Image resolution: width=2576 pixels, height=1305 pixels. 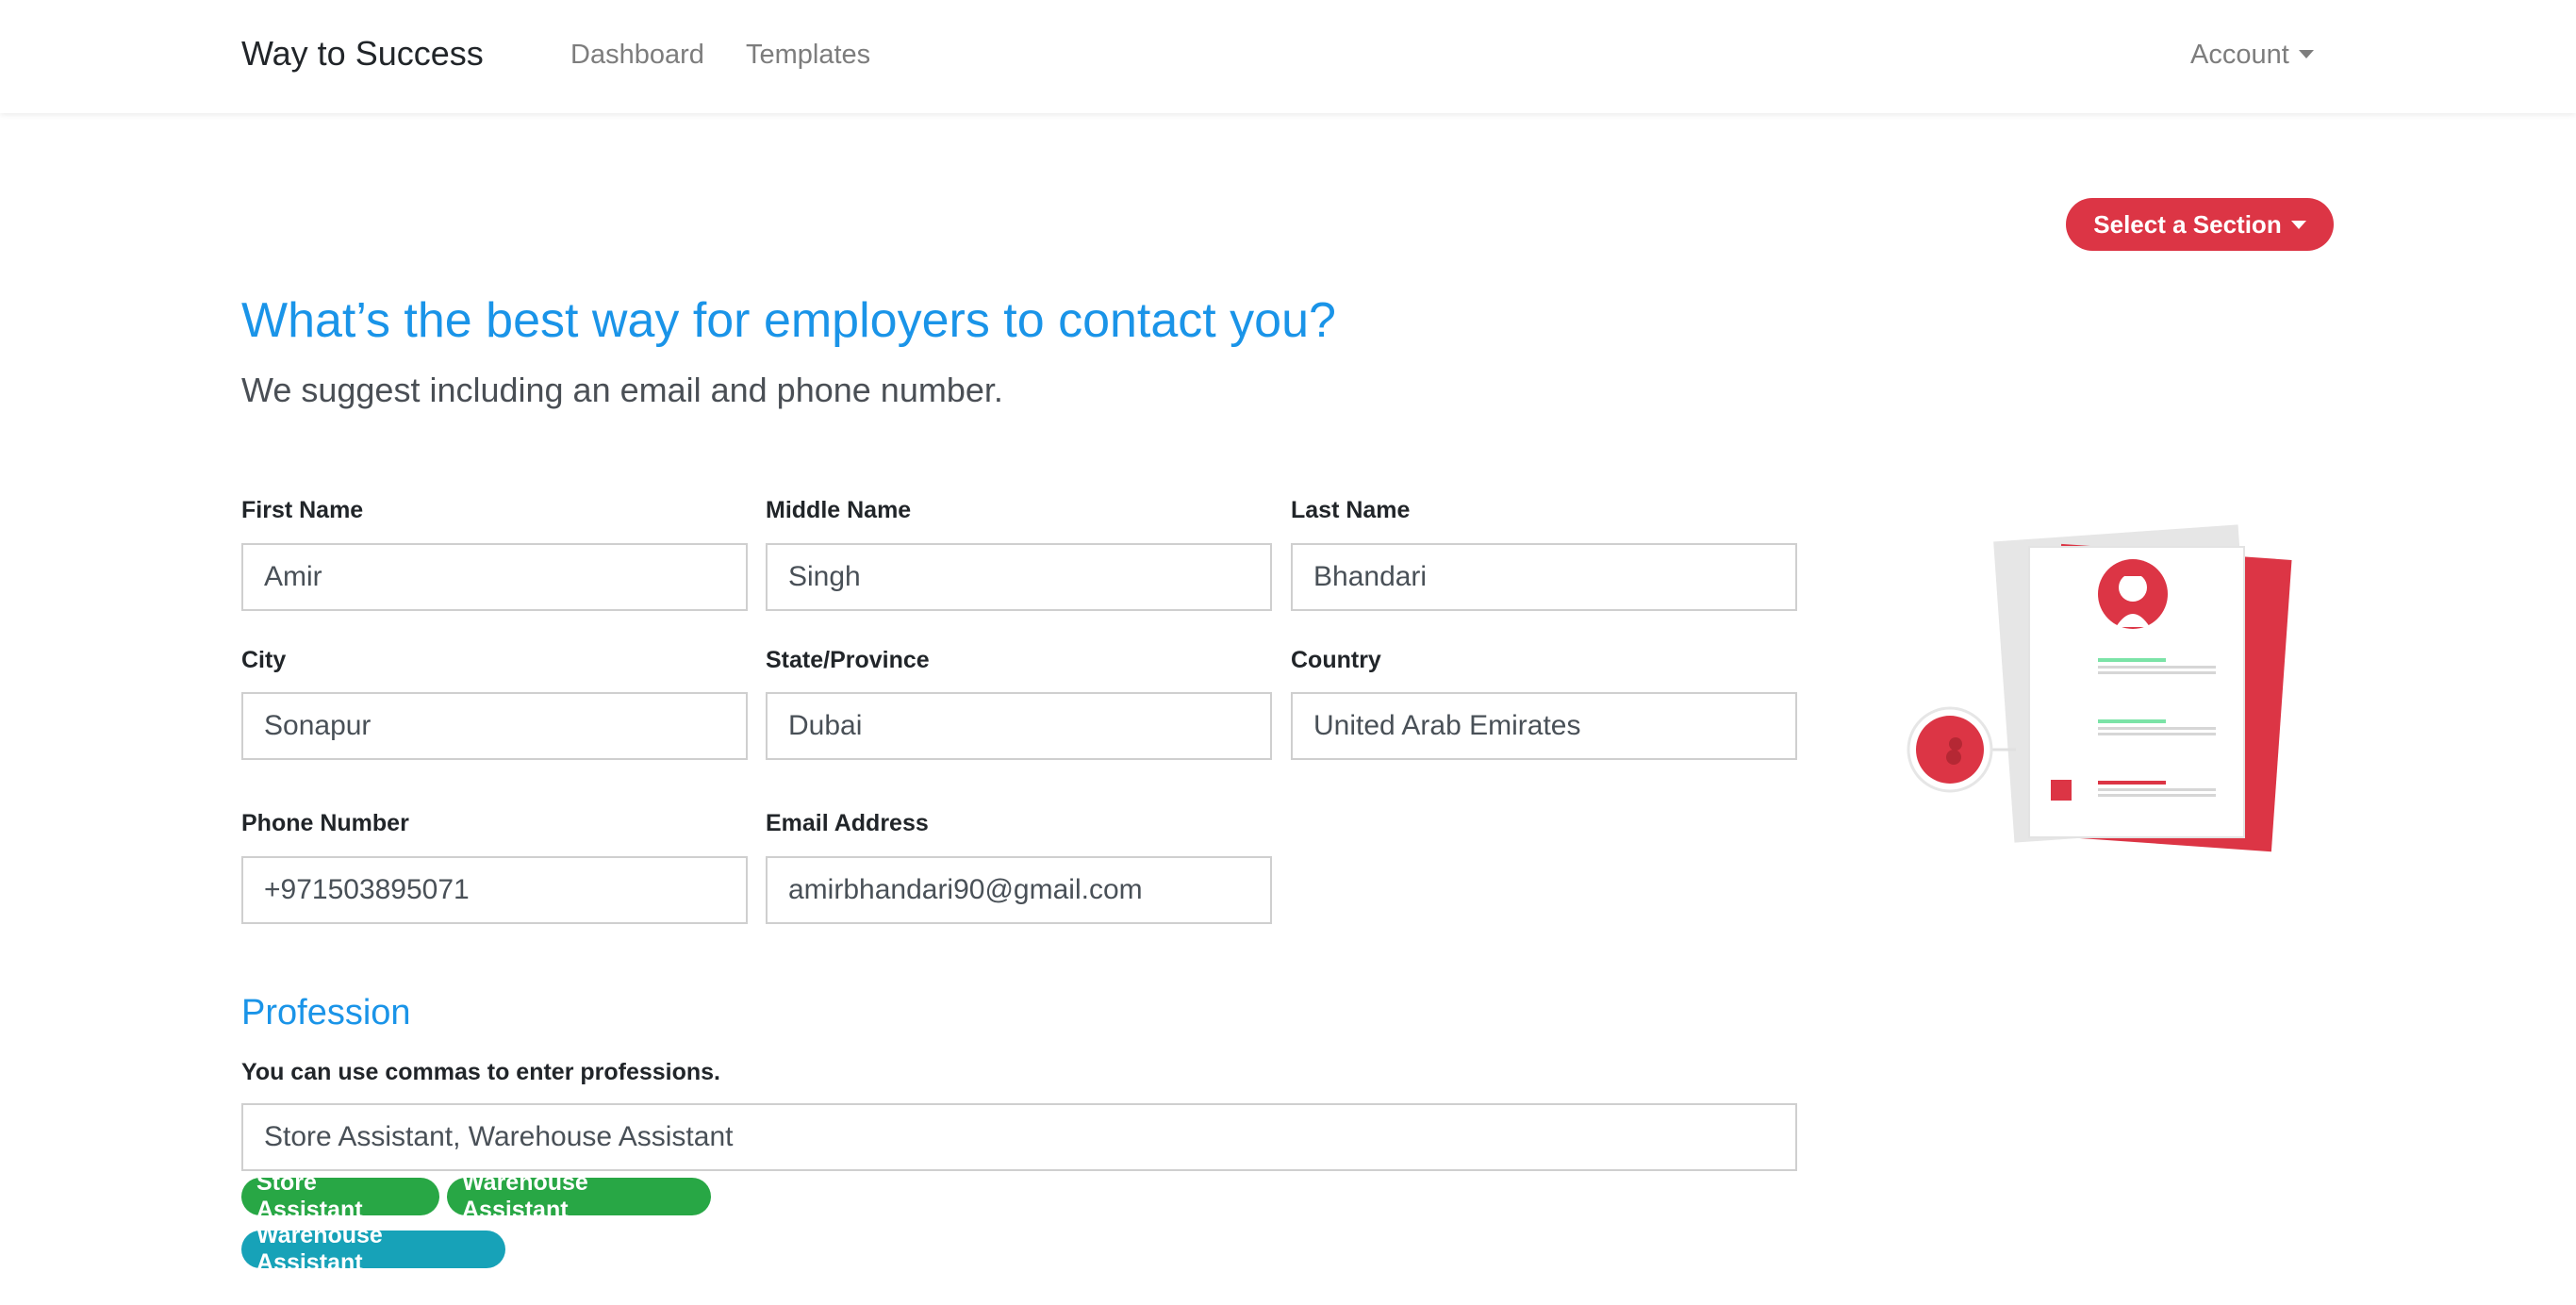 I want to click on nav-templates: Templates, so click(x=808, y=55).